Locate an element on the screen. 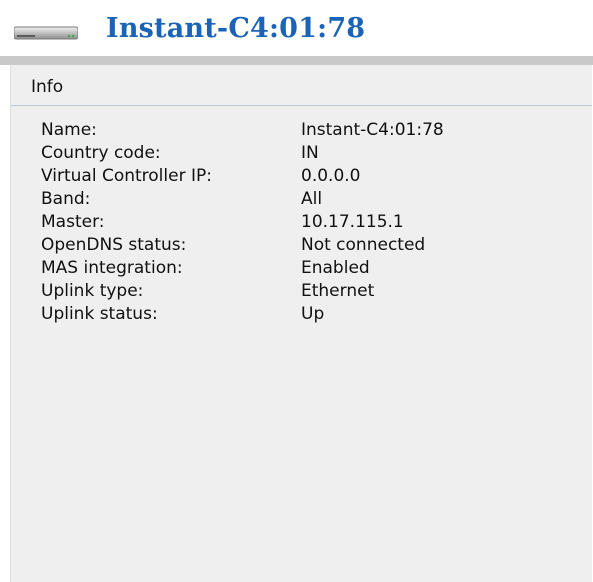  info-label: Uplink status: is located at coordinates (99, 314).